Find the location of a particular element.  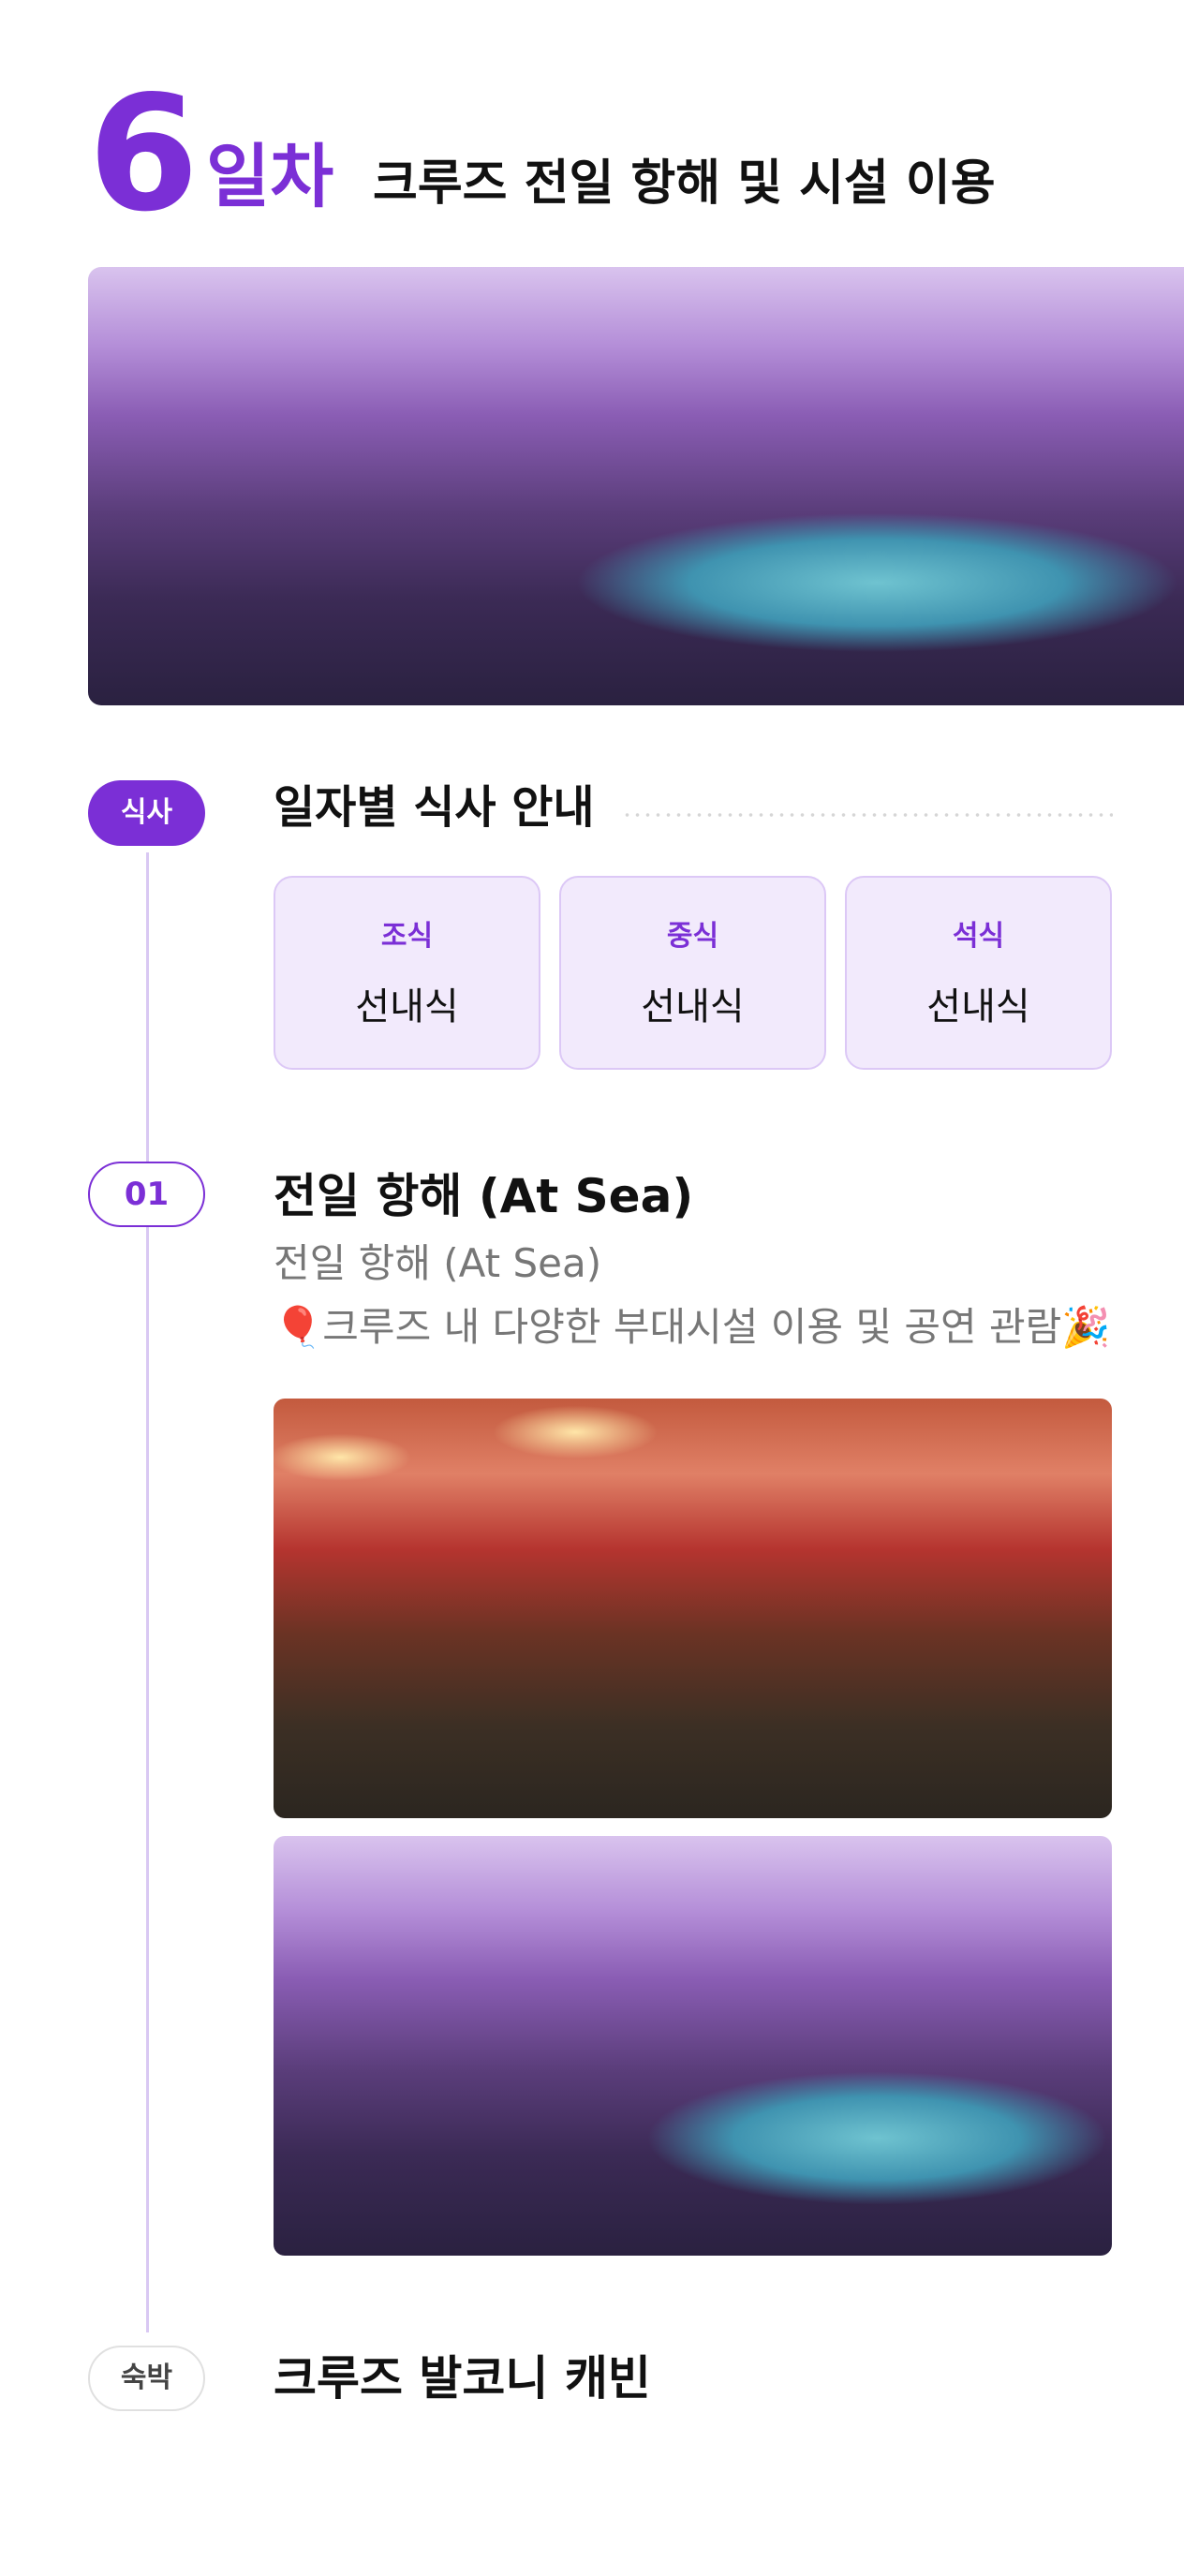

day-number: 6 is located at coordinates (143, 154).